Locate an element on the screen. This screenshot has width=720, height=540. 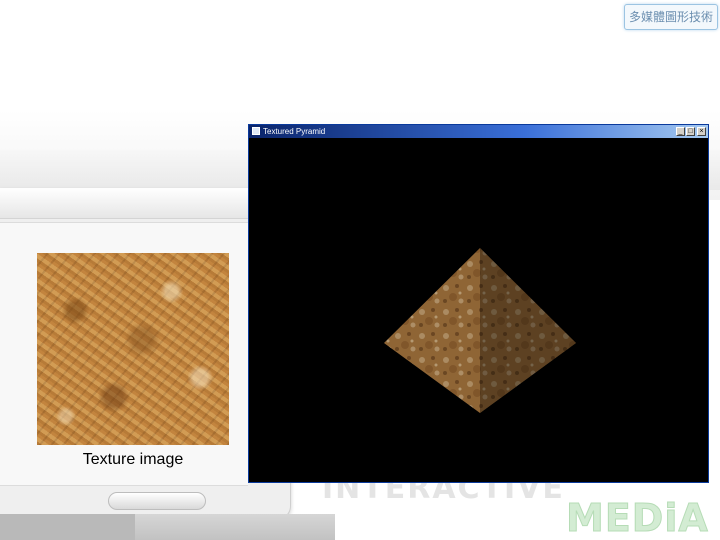
textured-pyramid is located at coordinates (480, 330).